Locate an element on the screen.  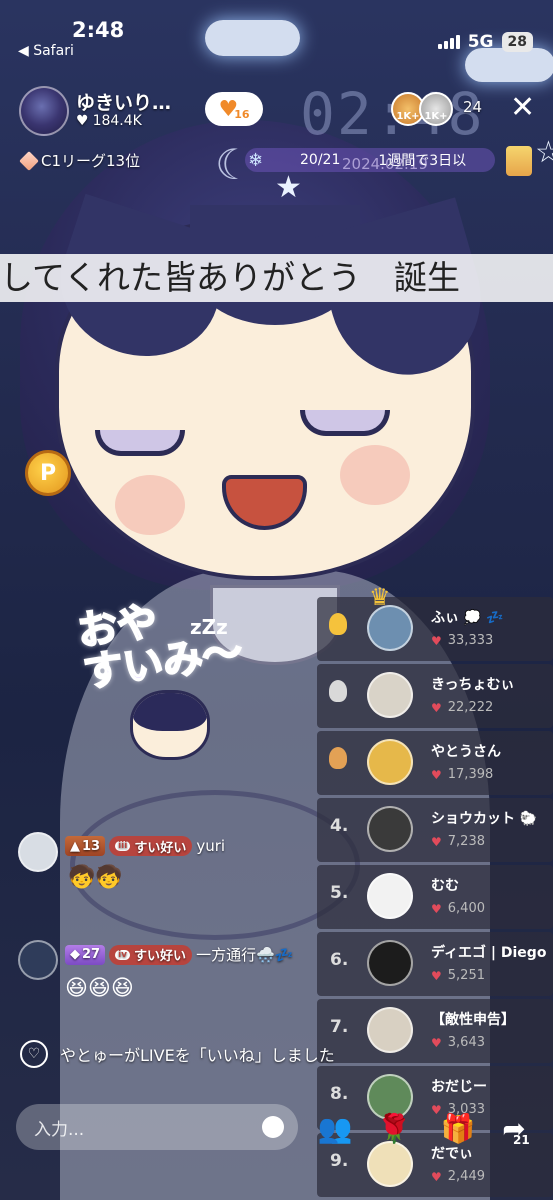
gold-medal-icon is located at coordinates (338, 624).